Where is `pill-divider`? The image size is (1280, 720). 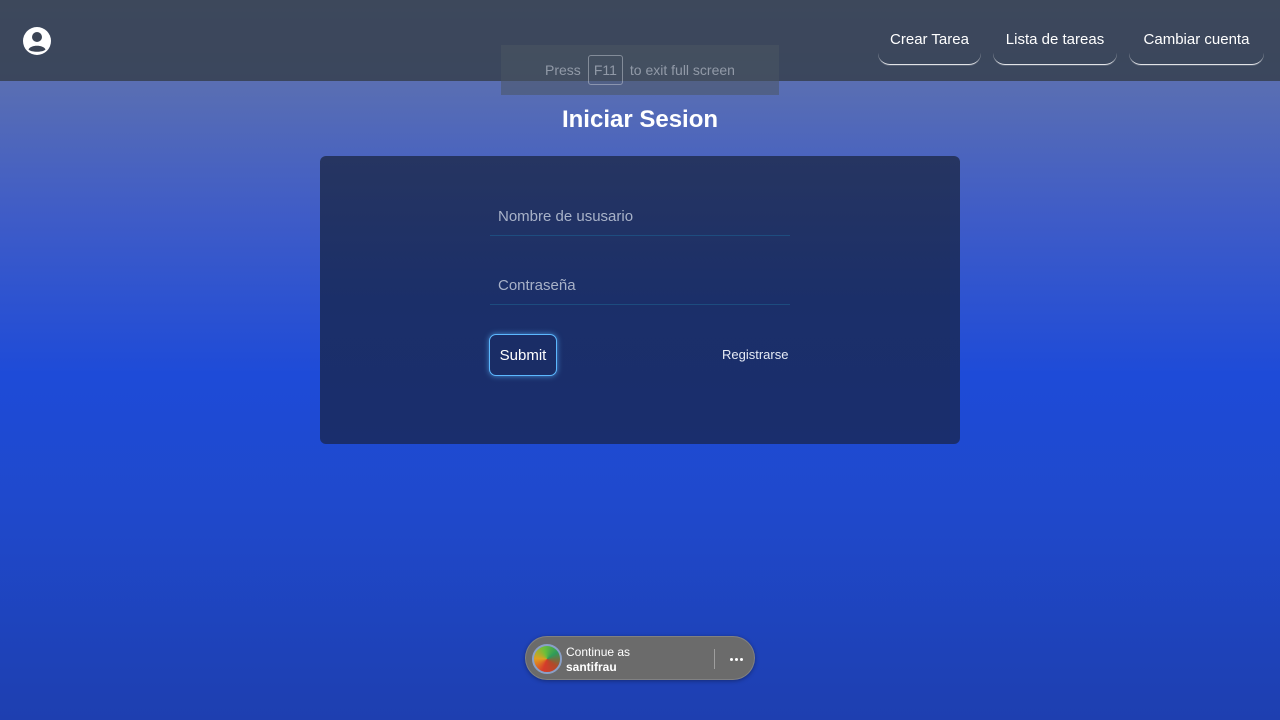 pill-divider is located at coordinates (714, 659).